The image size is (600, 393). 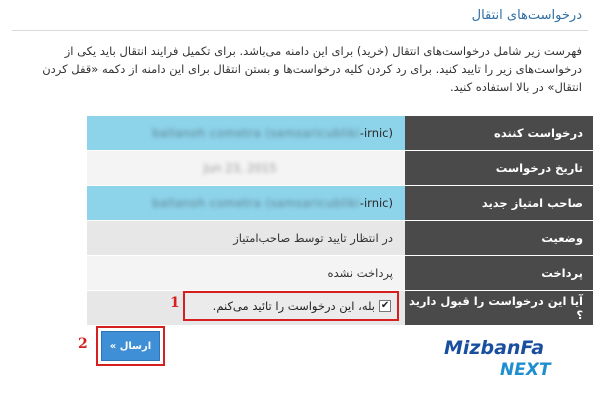 What do you see at coordinates (300, 30) in the screenshot?
I see `header-divider` at bounding box center [300, 30].